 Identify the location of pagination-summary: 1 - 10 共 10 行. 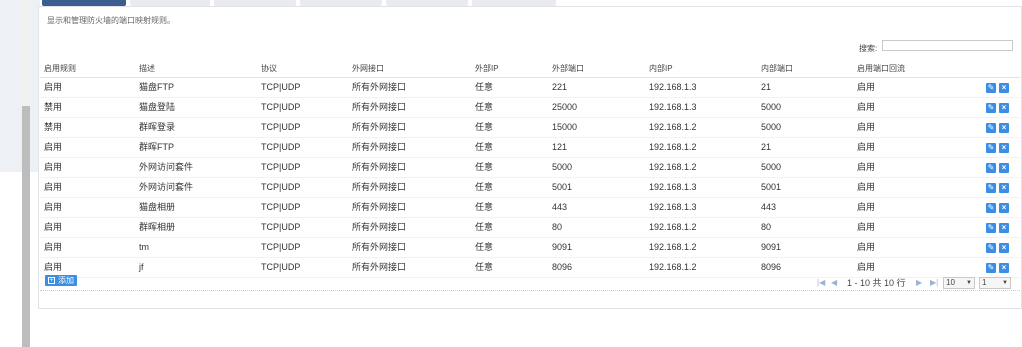
(876, 283).